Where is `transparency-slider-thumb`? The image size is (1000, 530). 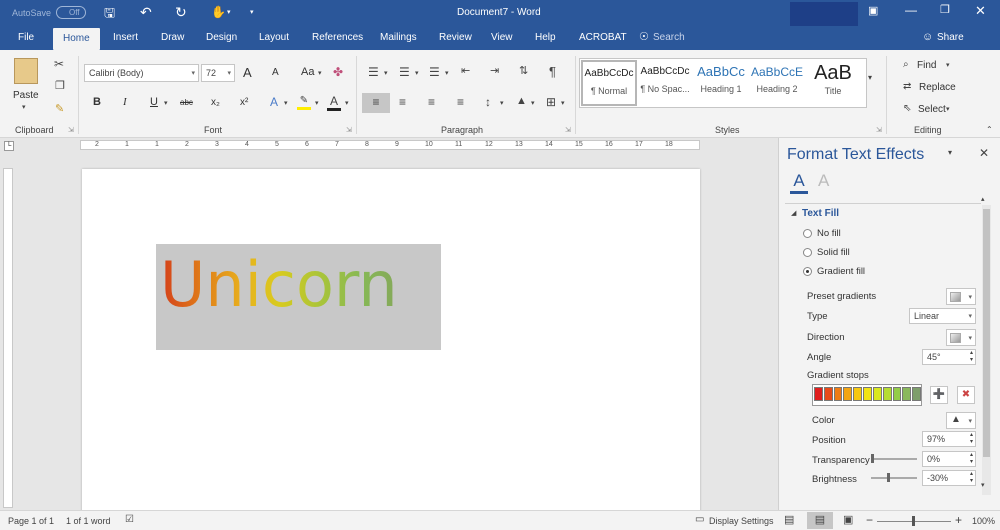 transparency-slider-thumb is located at coordinates (872, 458).